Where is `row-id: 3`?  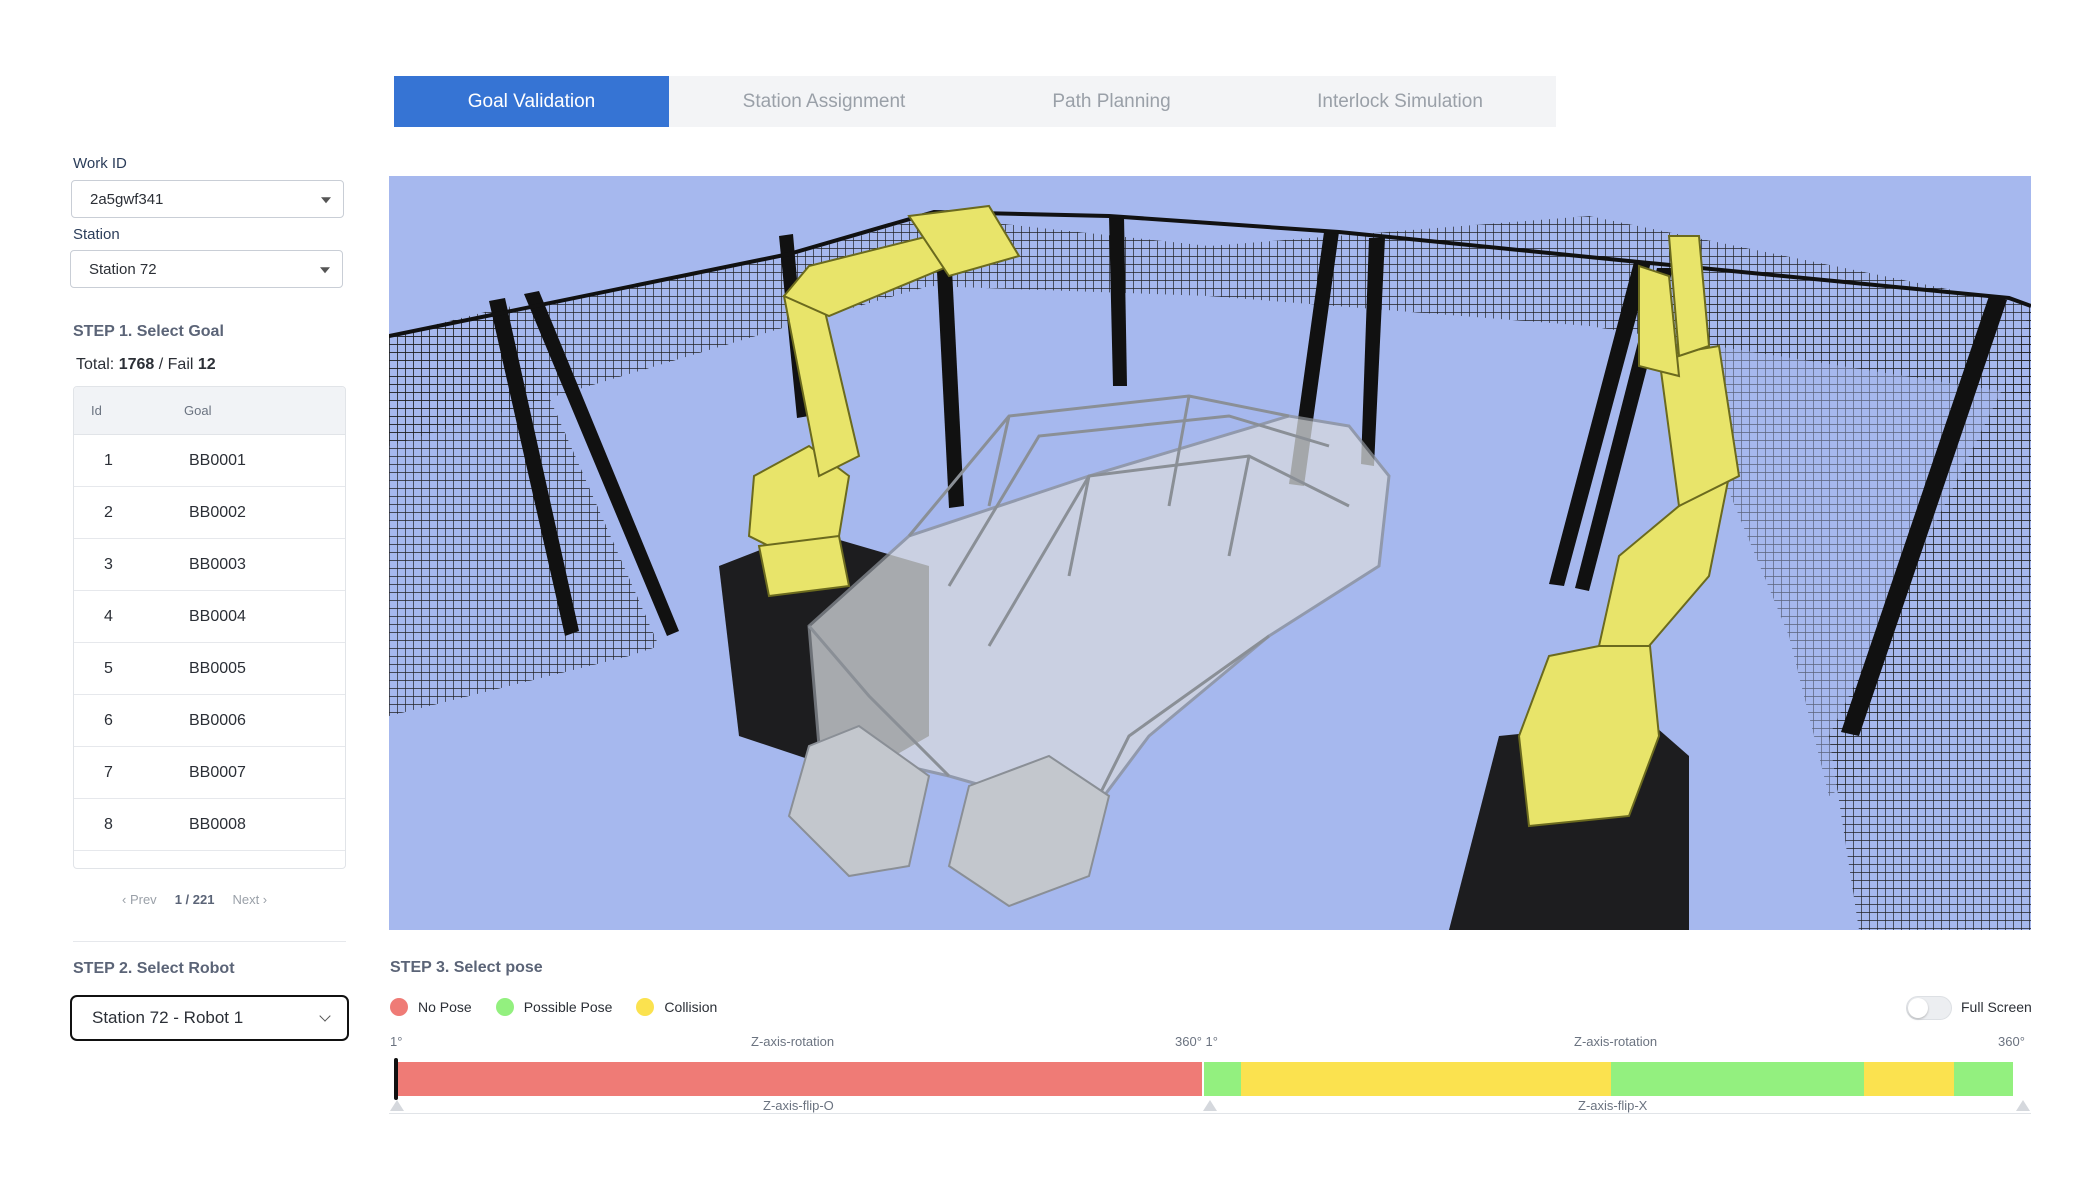 row-id: 3 is located at coordinates (108, 564).